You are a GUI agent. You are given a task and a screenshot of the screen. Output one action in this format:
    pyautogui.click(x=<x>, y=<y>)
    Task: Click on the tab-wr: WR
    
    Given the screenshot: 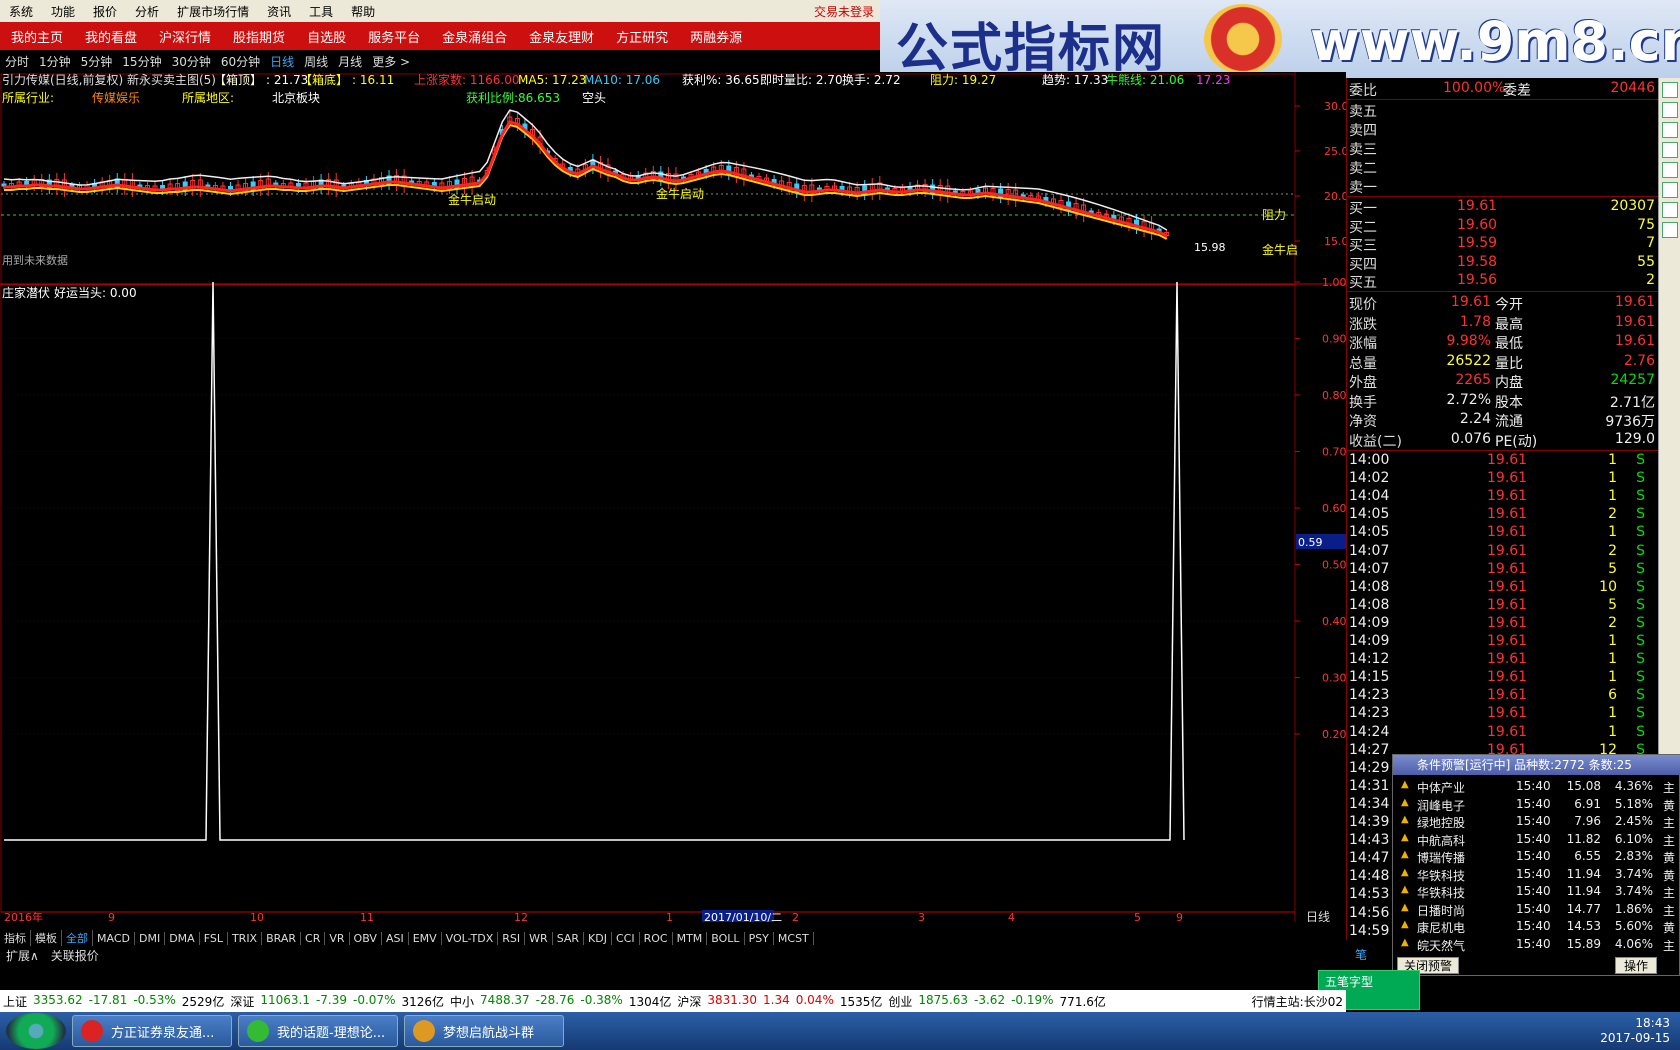 What is the action you would take?
    pyautogui.click(x=539, y=938)
    